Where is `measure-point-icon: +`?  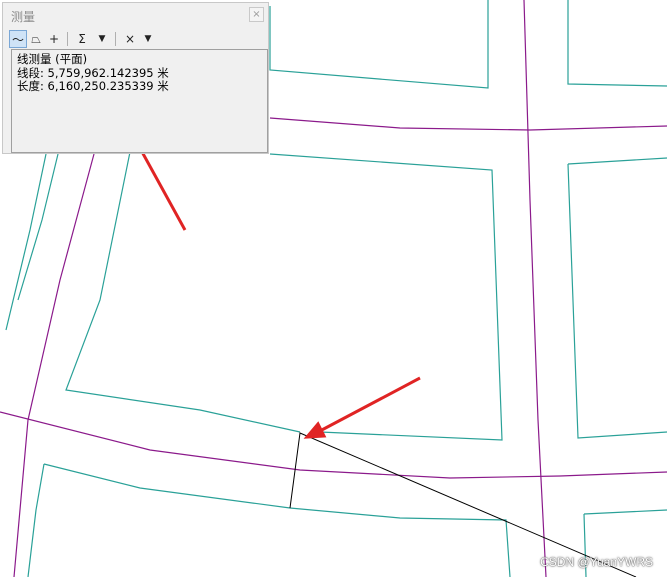 measure-point-icon: + is located at coordinates (54, 39).